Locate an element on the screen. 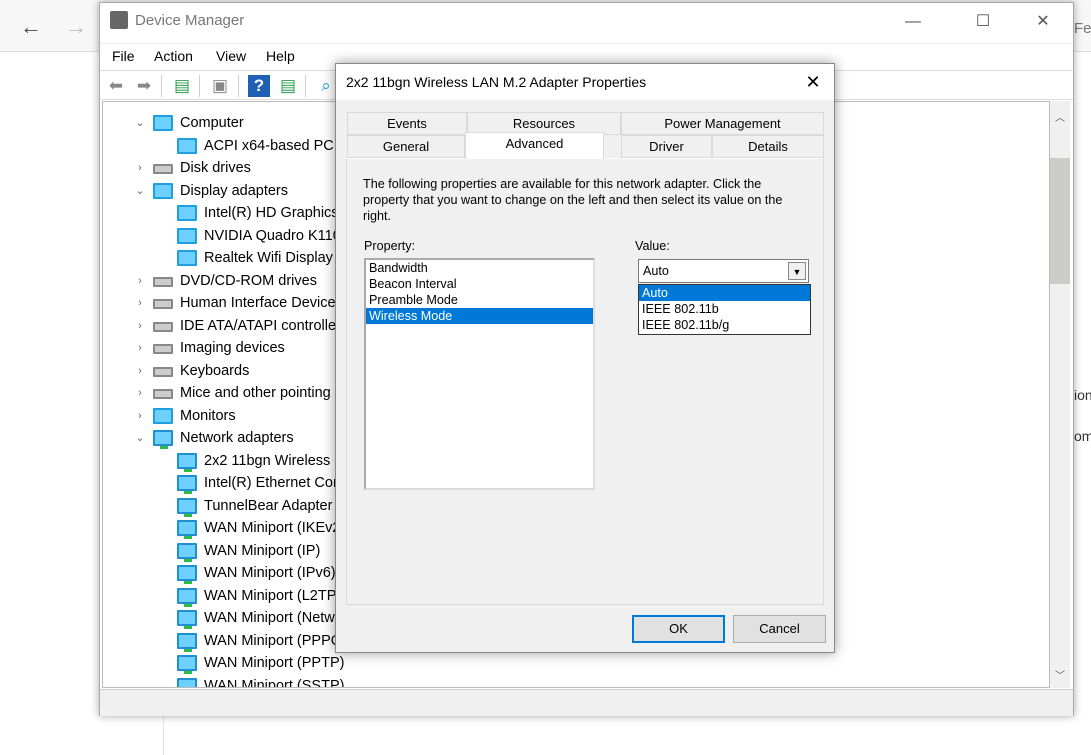 The image size is (1091, 755). background-text: om is located at coordinates (1082, 436).